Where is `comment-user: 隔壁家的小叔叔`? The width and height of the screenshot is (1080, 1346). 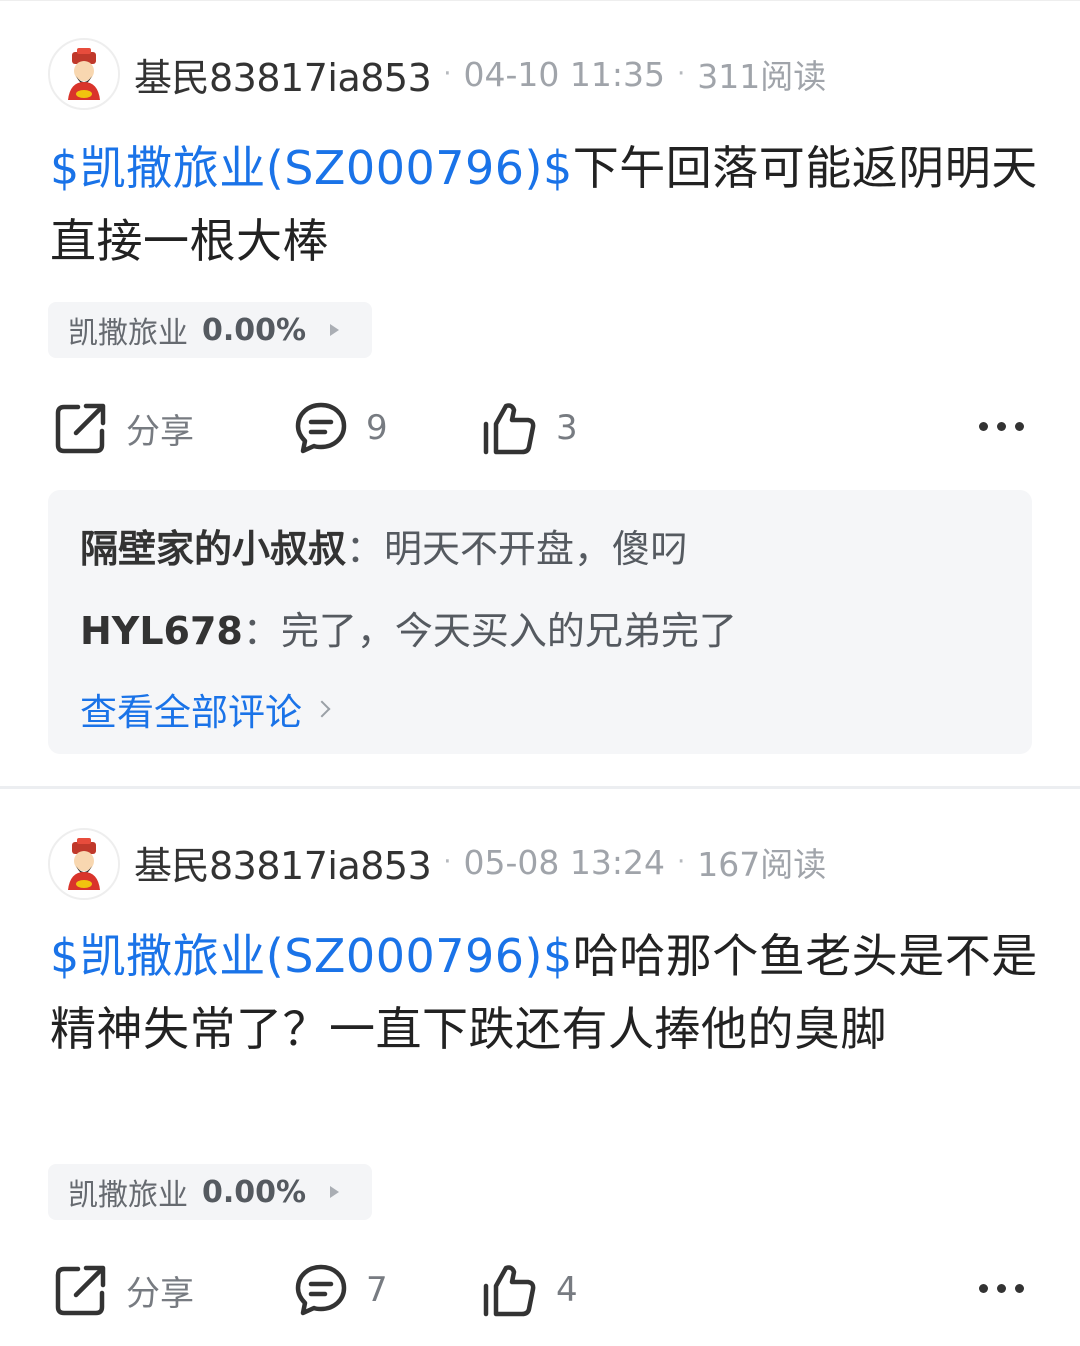
comment-user: 隔壁家的小叔叔 is located at coordinates (213, 549).